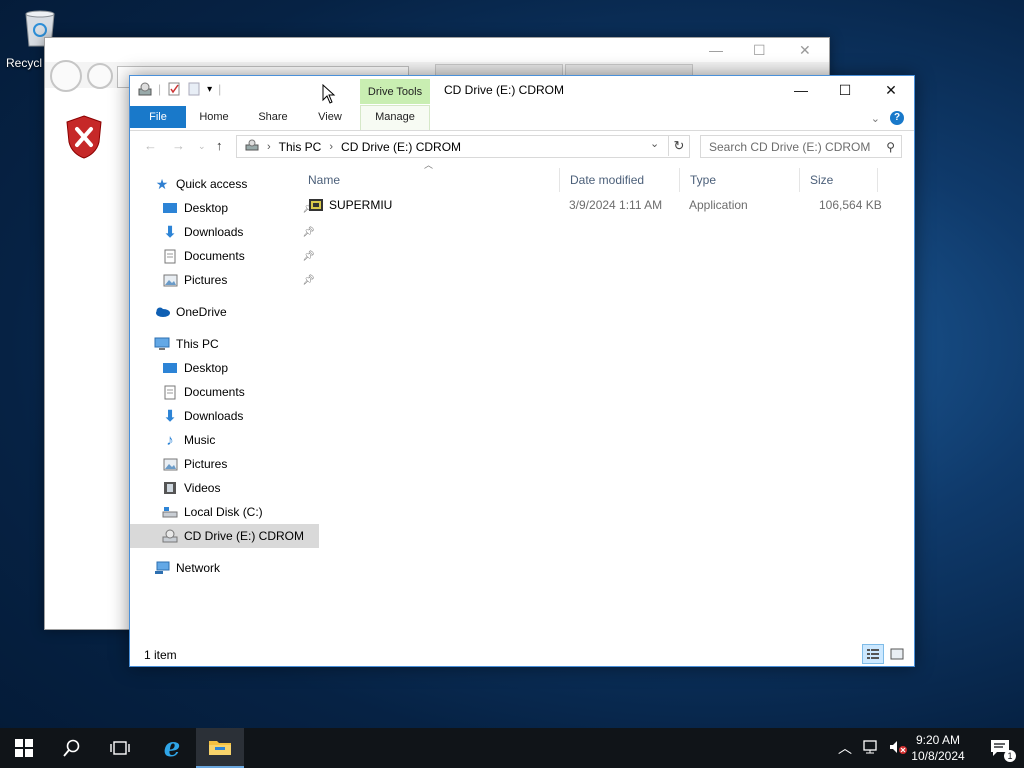  I want to click on nav-this-pc: This PC, so click(220, 344).